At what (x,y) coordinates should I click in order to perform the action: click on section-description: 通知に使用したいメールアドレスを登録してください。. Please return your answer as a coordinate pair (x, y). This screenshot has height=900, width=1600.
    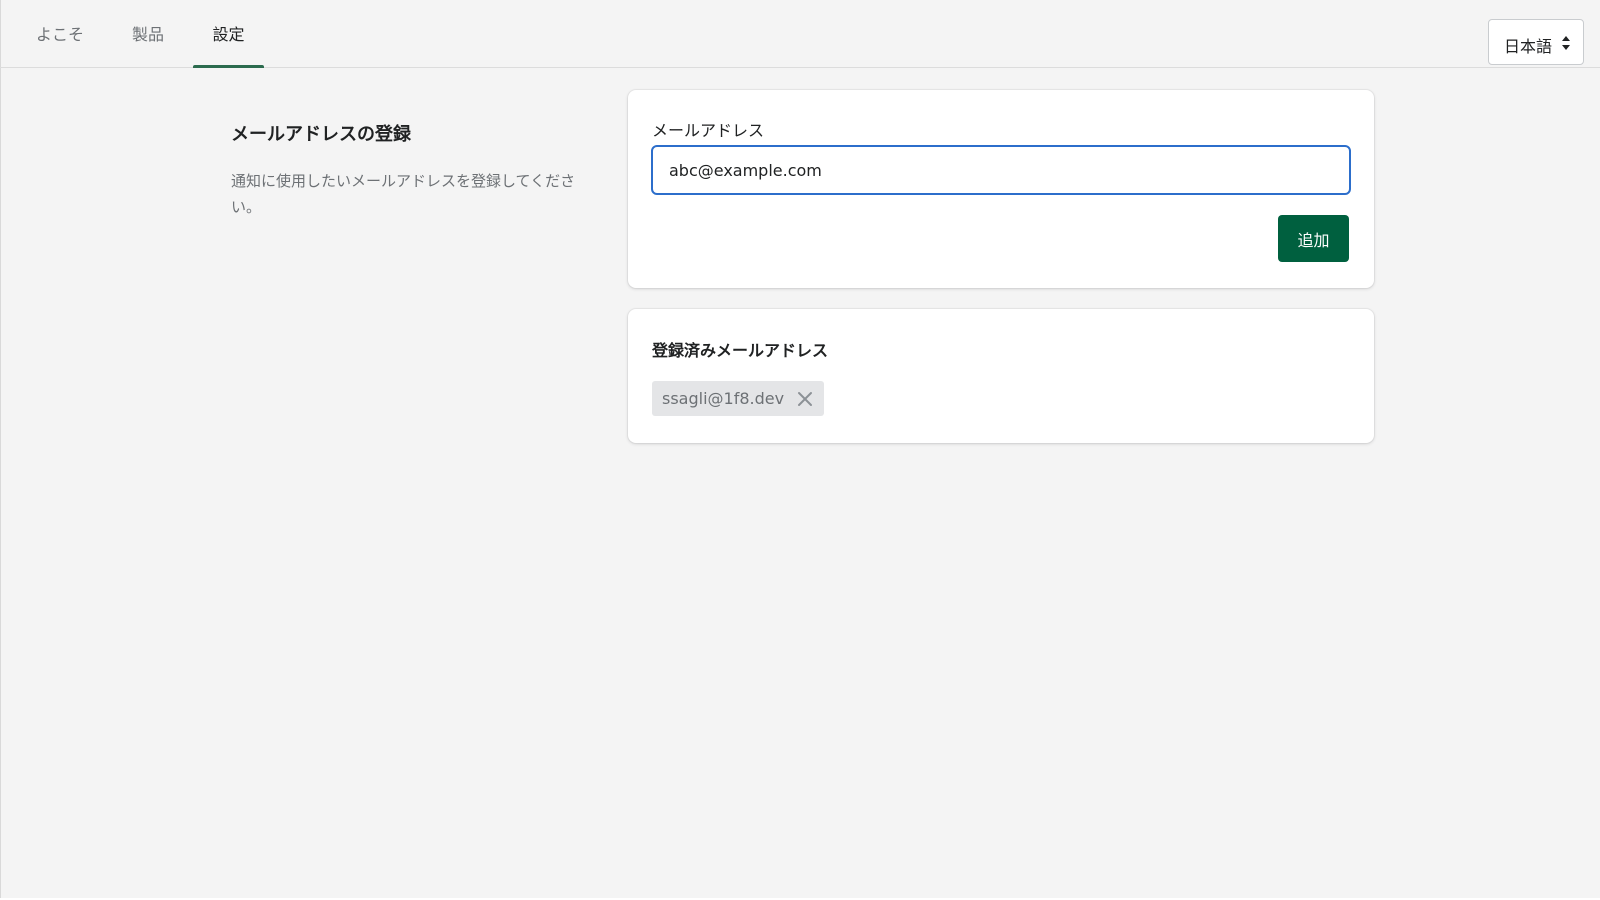
    Looking at the image, I should click on (403, 194).